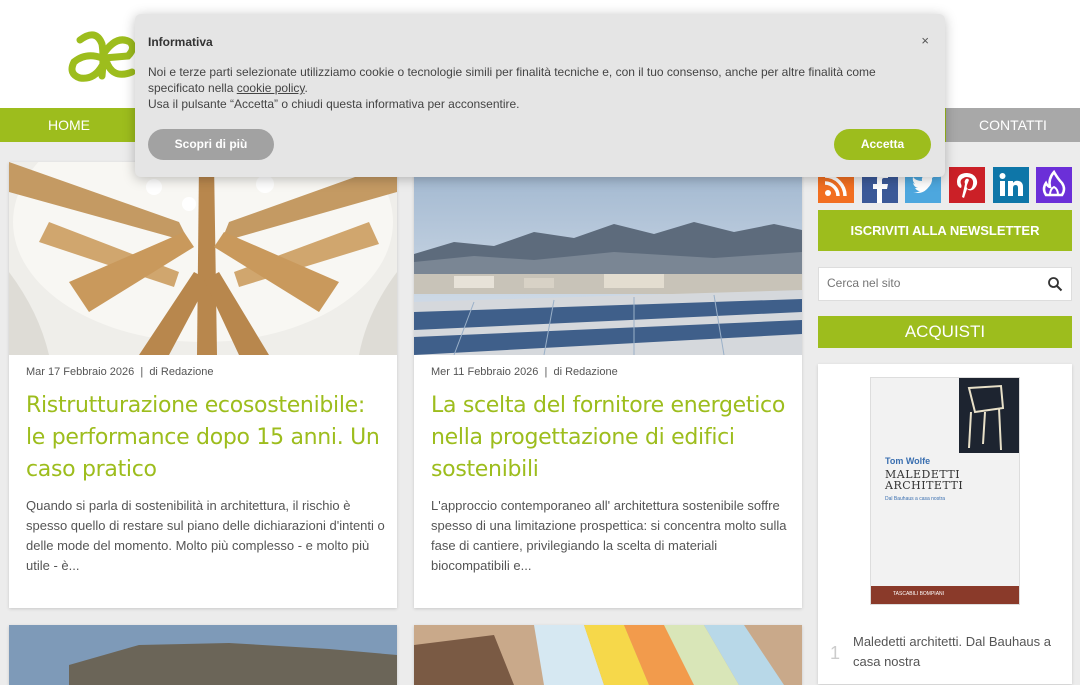 The width and height of the screenshot is (1080, 685). What do you see at coordinates (180, 42) in the screenshot?
I see `cookie-dialog-title: Informativa` at bounding box center [180, 42].